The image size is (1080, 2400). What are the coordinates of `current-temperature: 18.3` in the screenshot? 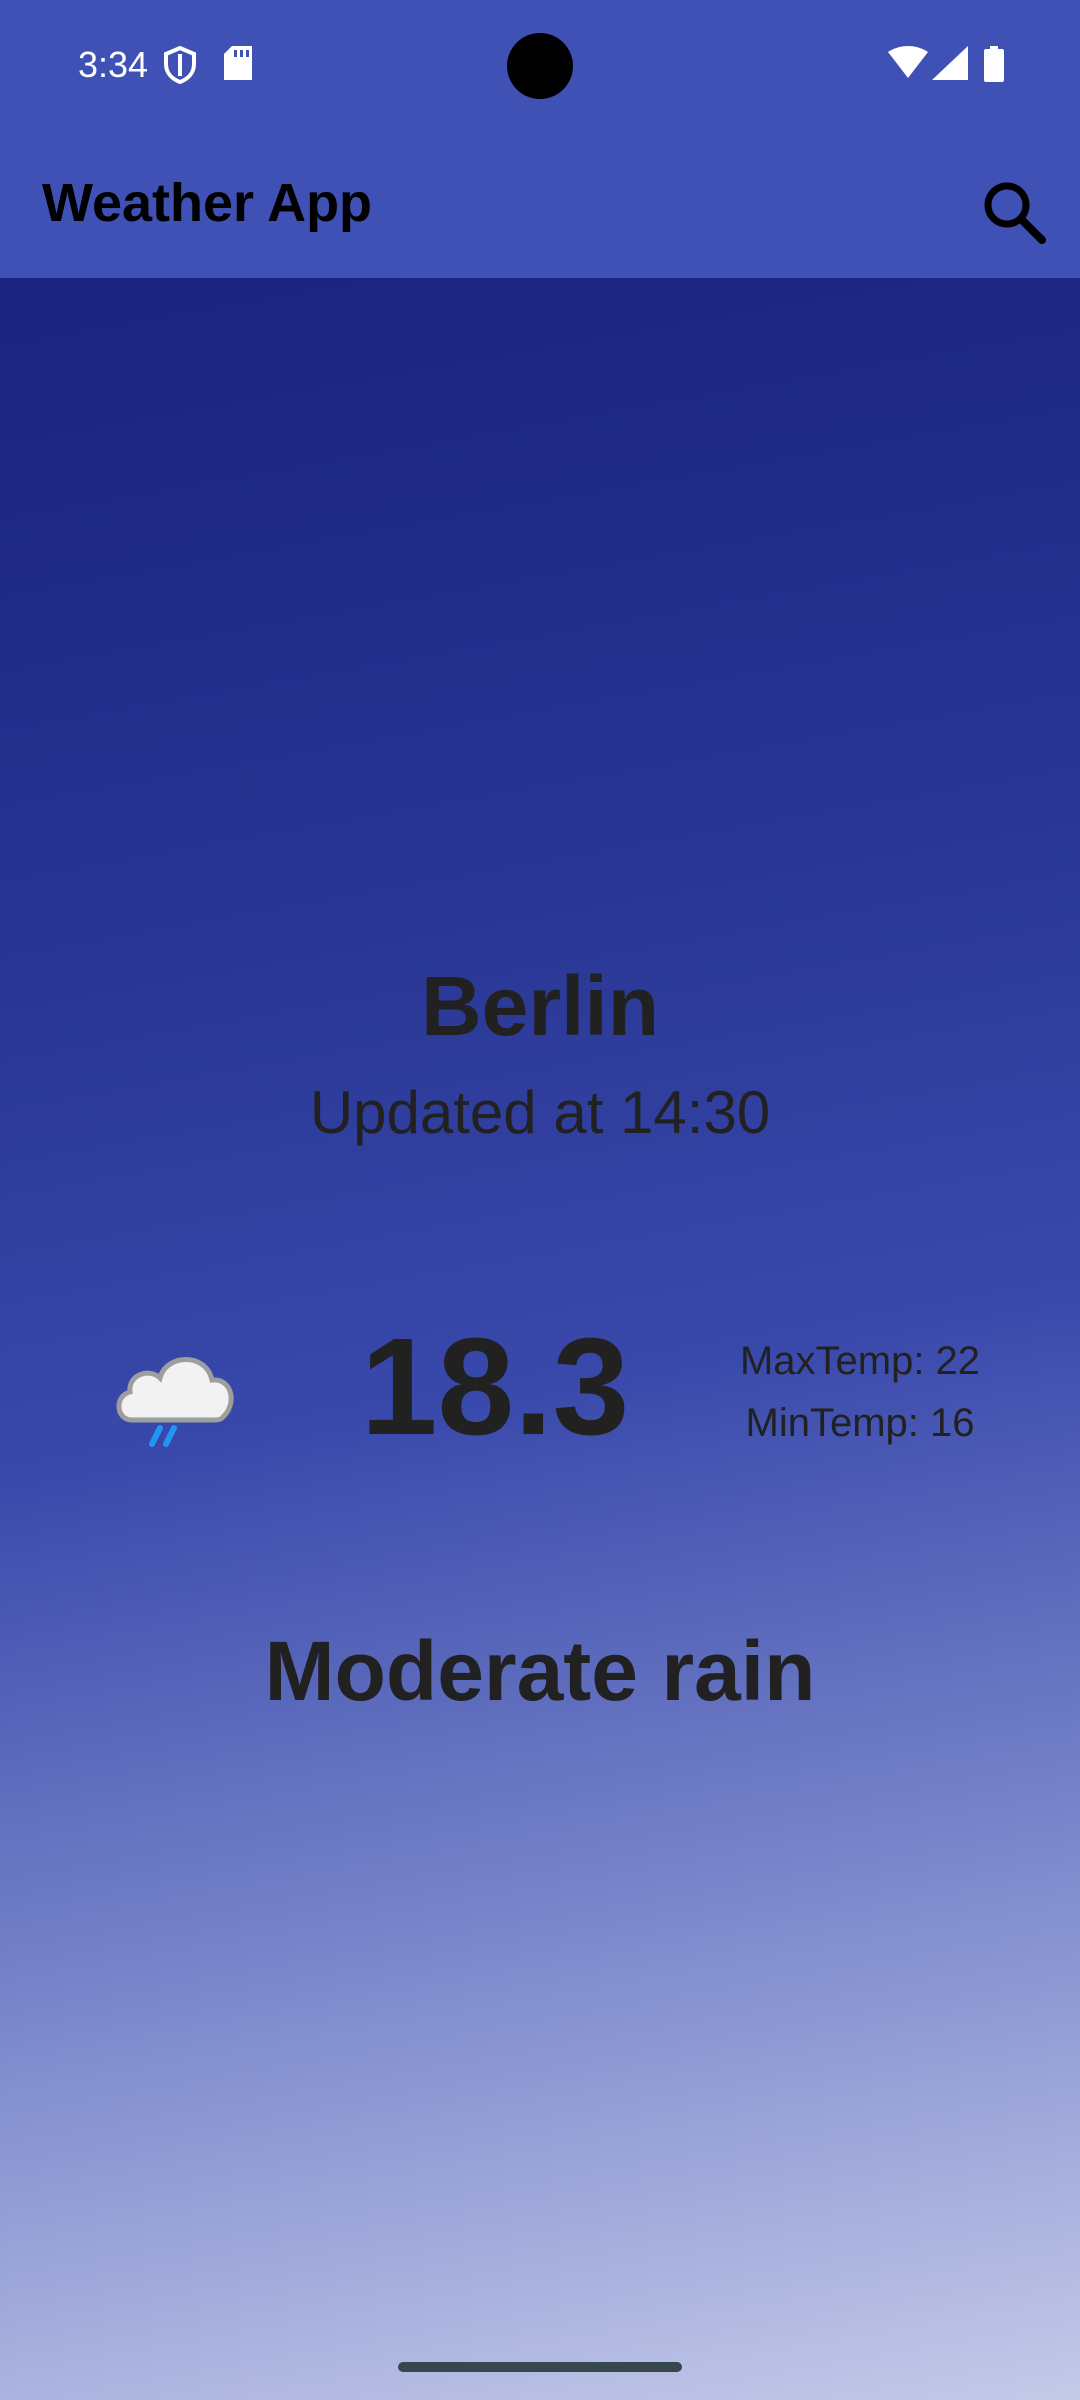 It's located at (495, 1387).